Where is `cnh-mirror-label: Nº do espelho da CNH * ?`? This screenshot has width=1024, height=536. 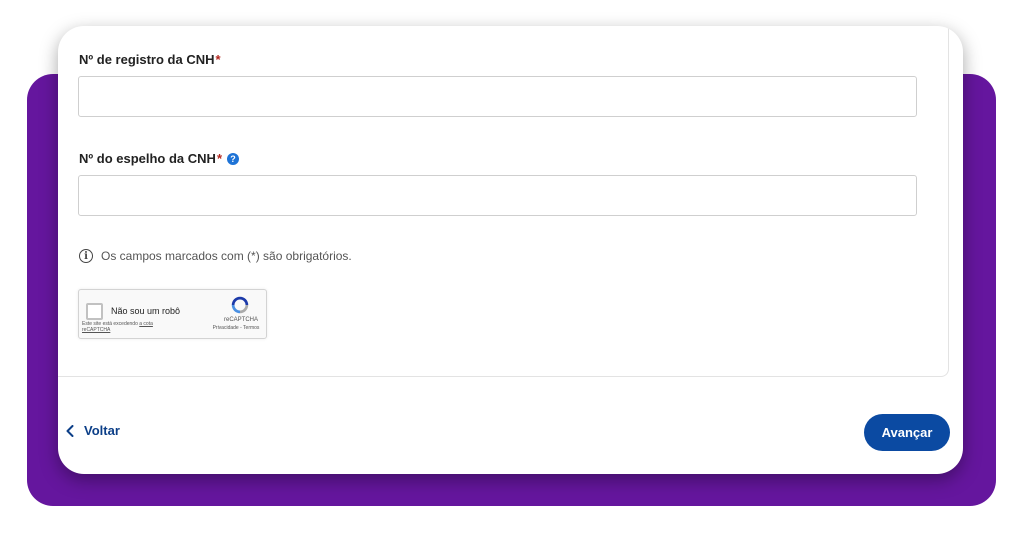
cnh-mirror-label: Nº do espelho da CNH * ? is located at coordinates (159, 158).